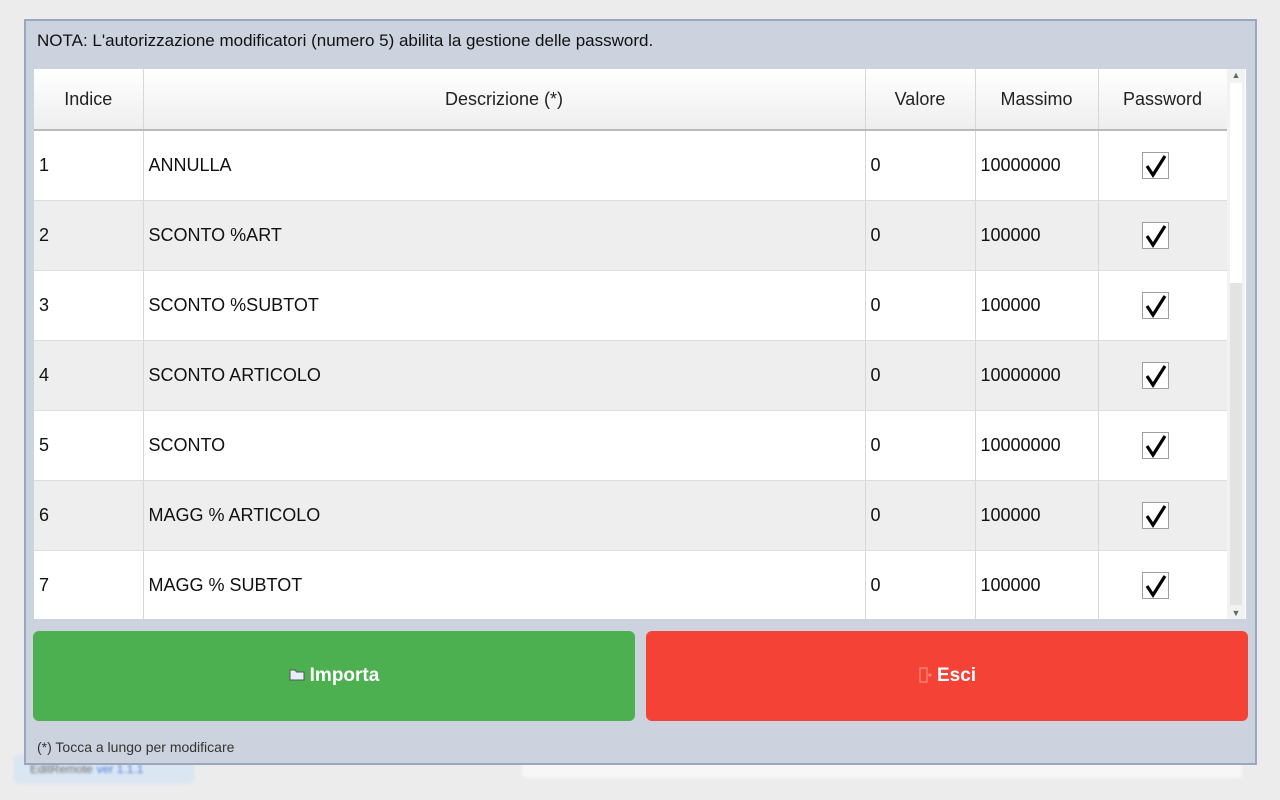  Describe the element at coordinates (89, 445) in the screenshot. I see `cell-indice: 5` at that location.